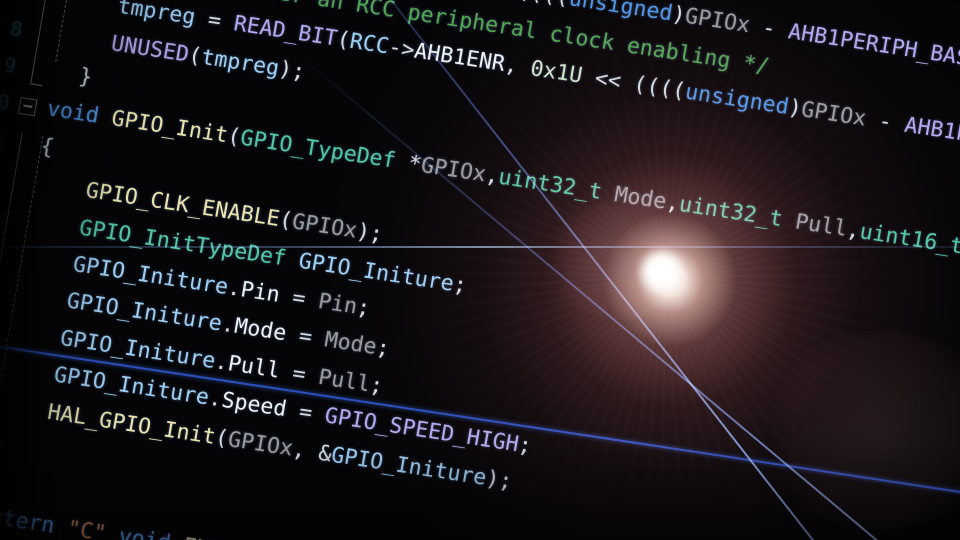 This screenshot has height=540, width=960. Describe the element at coordinates (254, 367) in the screenshot. I see `code-token-white: Pull` at that location.